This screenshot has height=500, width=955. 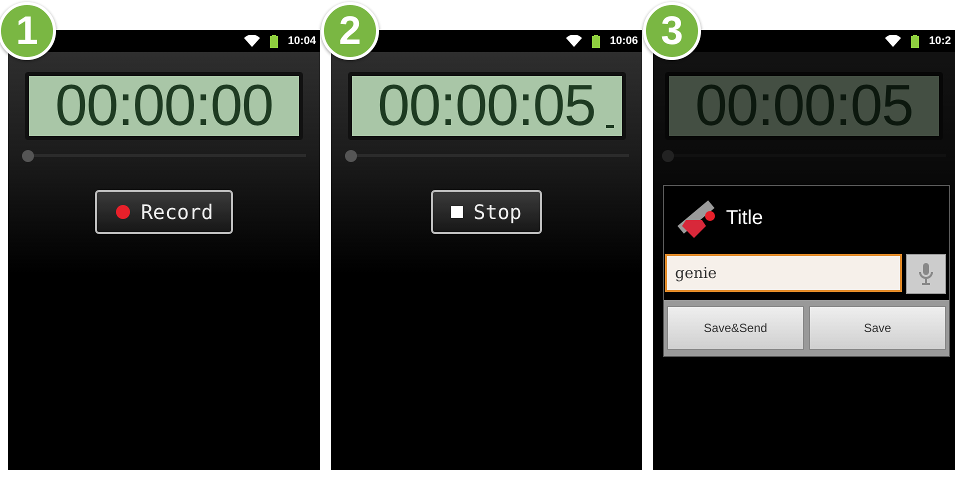 I want to click on dialog-button: Save, so click(x=877, y=328).